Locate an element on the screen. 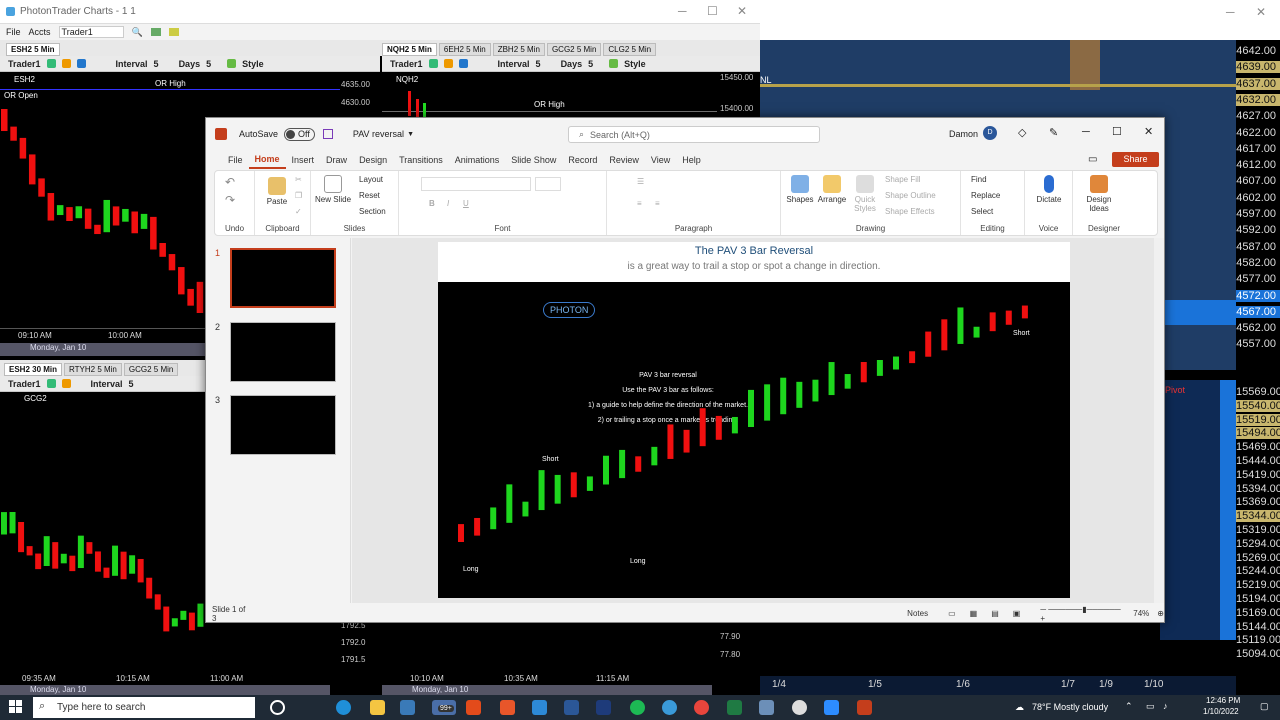 This screenshot has height=720, width=1280. redo-icon: ↷ is located at coordinates (230, 200).